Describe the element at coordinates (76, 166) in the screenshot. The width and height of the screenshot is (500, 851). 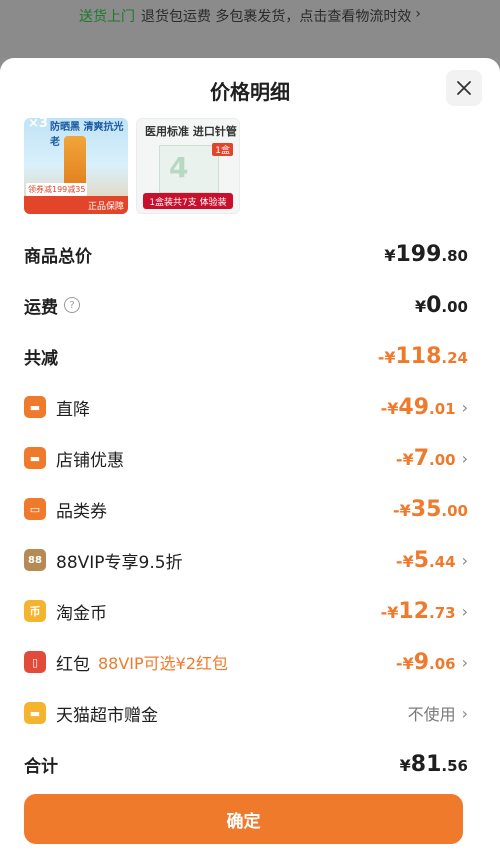
I see `product-thumbnail-sunscreen: ×3 防晒黑 清爽抗光老 领券减199减35 正品保障` at that location.